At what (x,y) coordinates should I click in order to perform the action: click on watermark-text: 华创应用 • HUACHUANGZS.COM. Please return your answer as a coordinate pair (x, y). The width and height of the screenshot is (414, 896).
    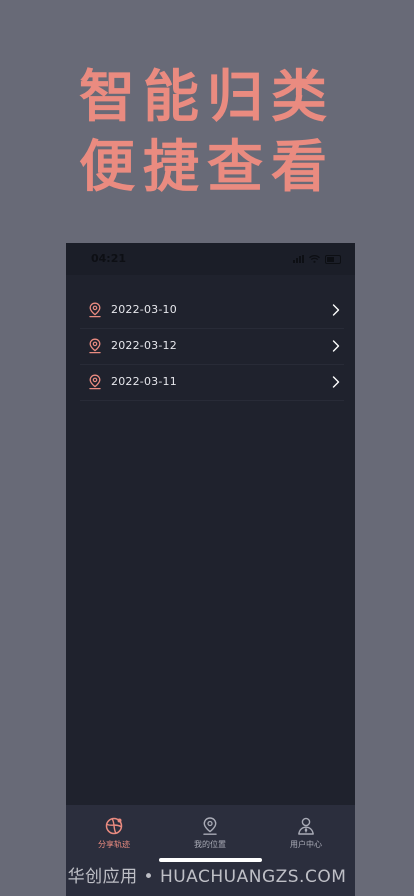
    Looking at the image, I should click on (207, 877).